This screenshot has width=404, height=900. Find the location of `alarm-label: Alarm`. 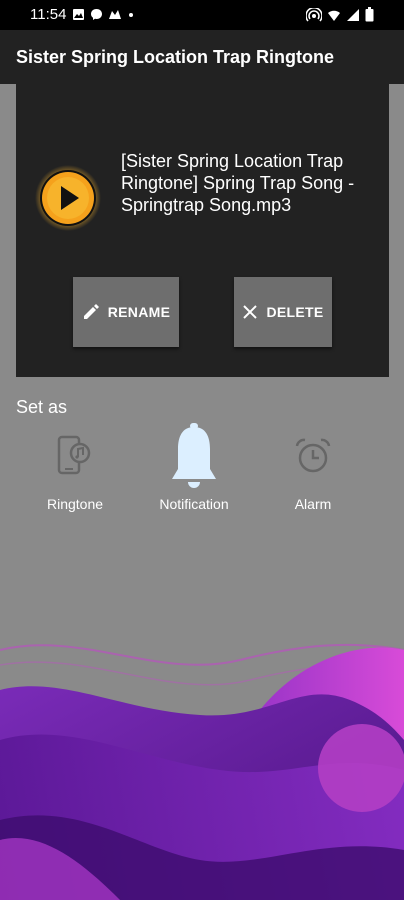

alarm-label: Alarm is located at coordinates (313, 504).